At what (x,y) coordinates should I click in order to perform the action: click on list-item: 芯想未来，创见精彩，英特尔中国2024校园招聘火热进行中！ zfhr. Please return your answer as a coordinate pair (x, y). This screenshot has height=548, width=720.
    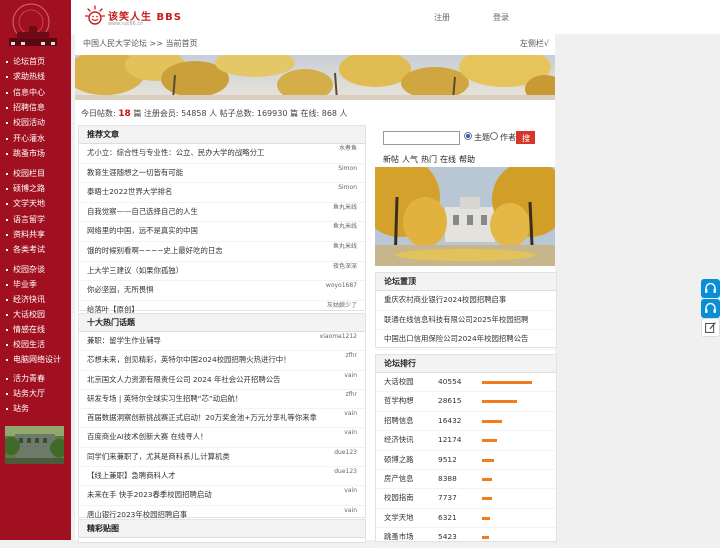
    Looking at the image, I should click on (222, 361).